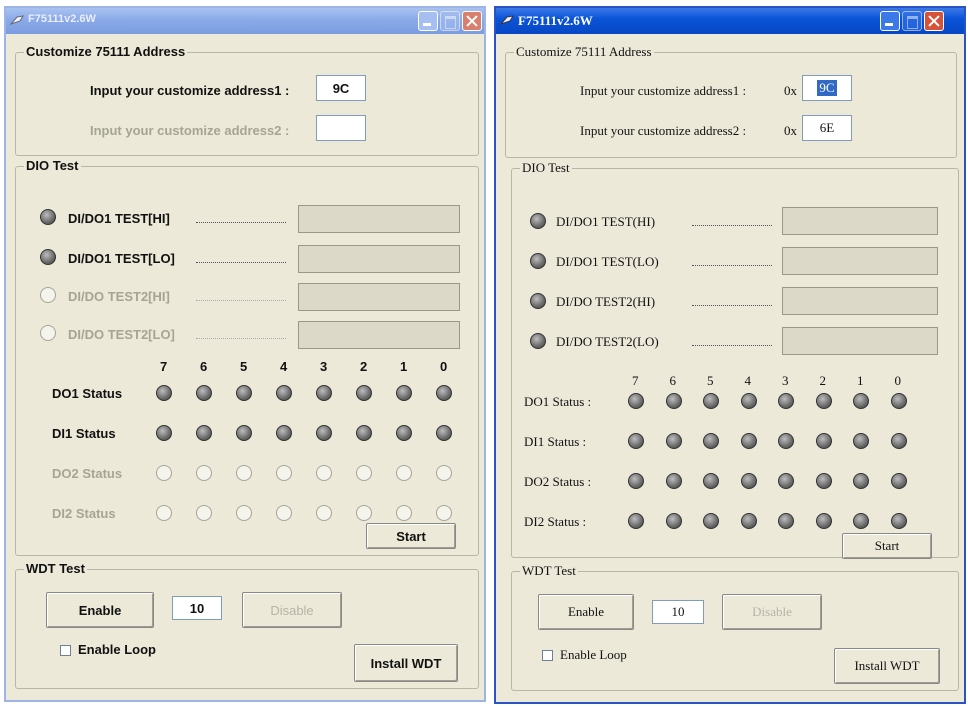 This screenshot has width=968, height=707. What do you see at coordinates (607, 341) in the screenshot?
I see `test-label: DI/DO TEST2(LO)` at bounding box center [607, 341].